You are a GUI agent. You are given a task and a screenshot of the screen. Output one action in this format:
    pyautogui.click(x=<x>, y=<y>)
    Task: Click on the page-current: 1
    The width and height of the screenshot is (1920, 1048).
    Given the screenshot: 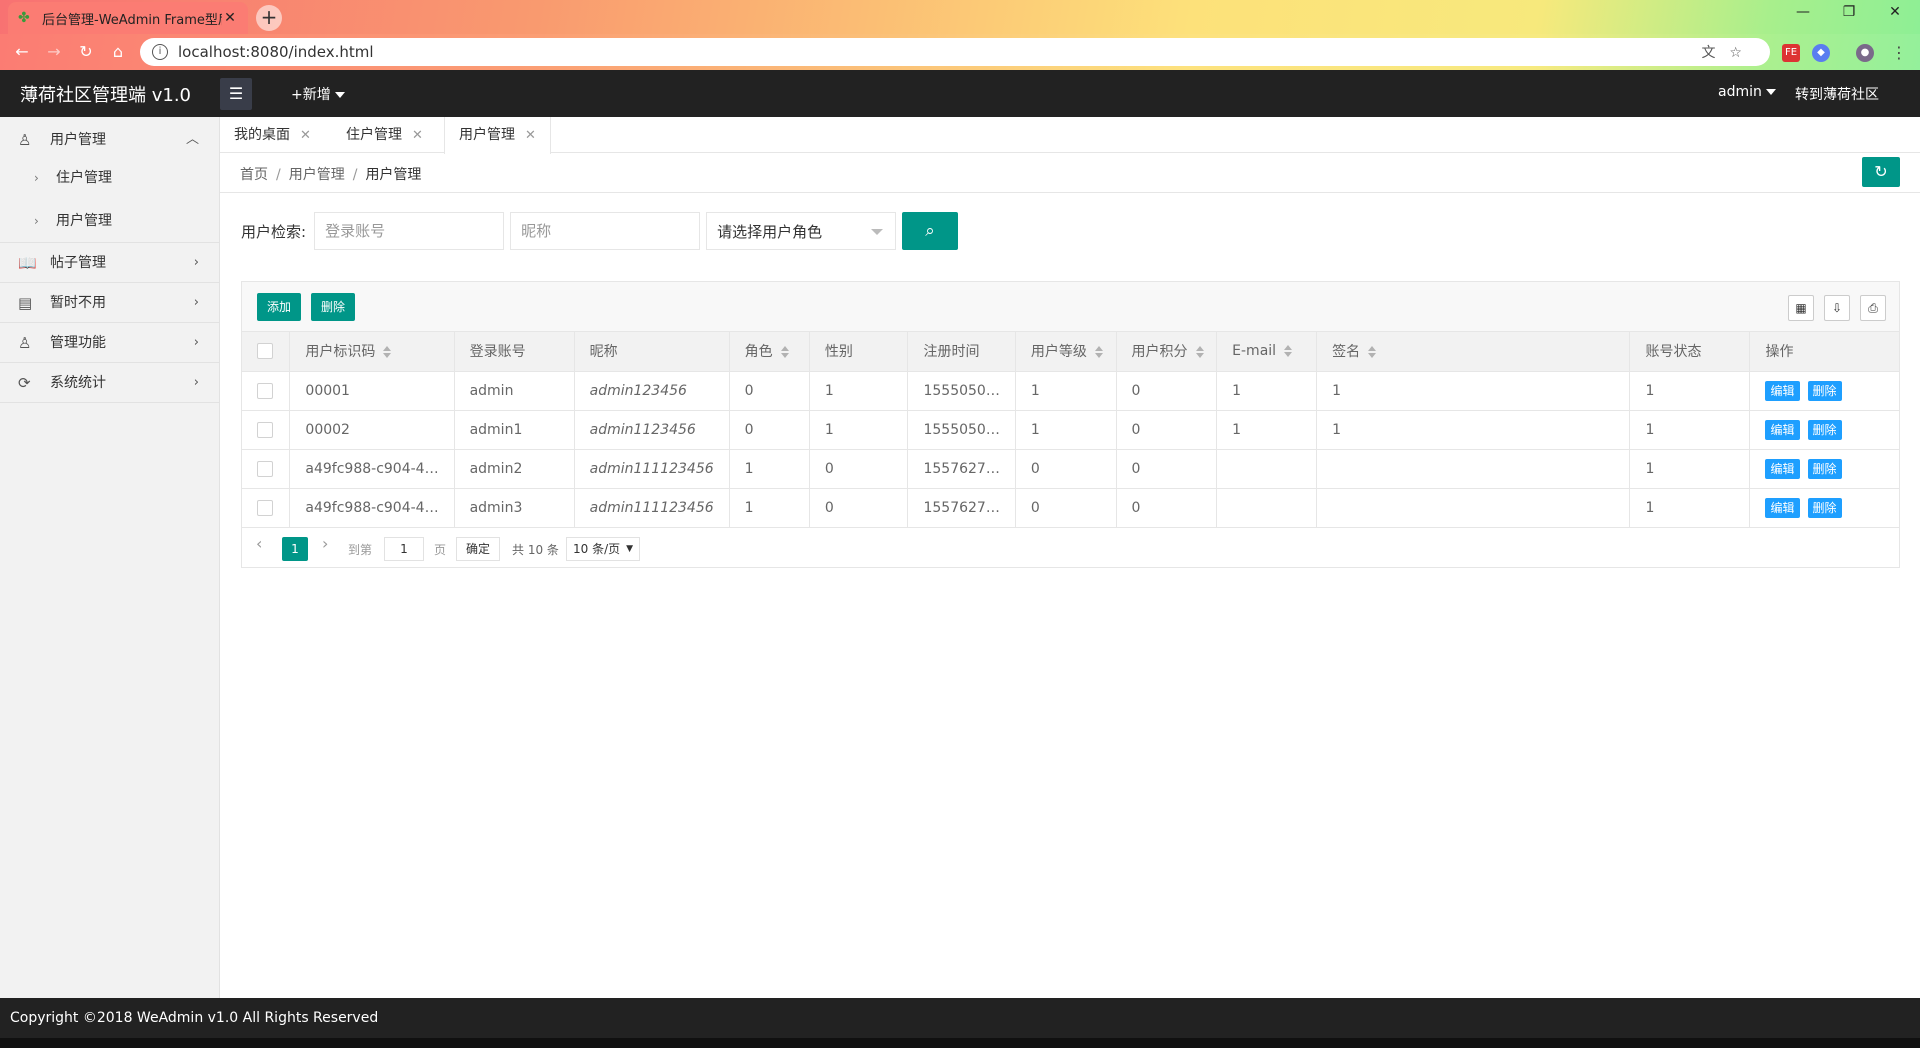 What is the action you would take?
    pyautogui.click(x=295, y=548)
    